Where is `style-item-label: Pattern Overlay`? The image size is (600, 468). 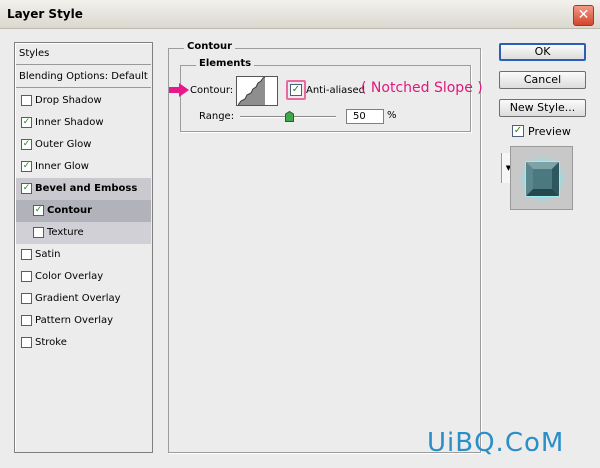
style-item-label: Pattern Overlay is located at coordinates (74, 320).